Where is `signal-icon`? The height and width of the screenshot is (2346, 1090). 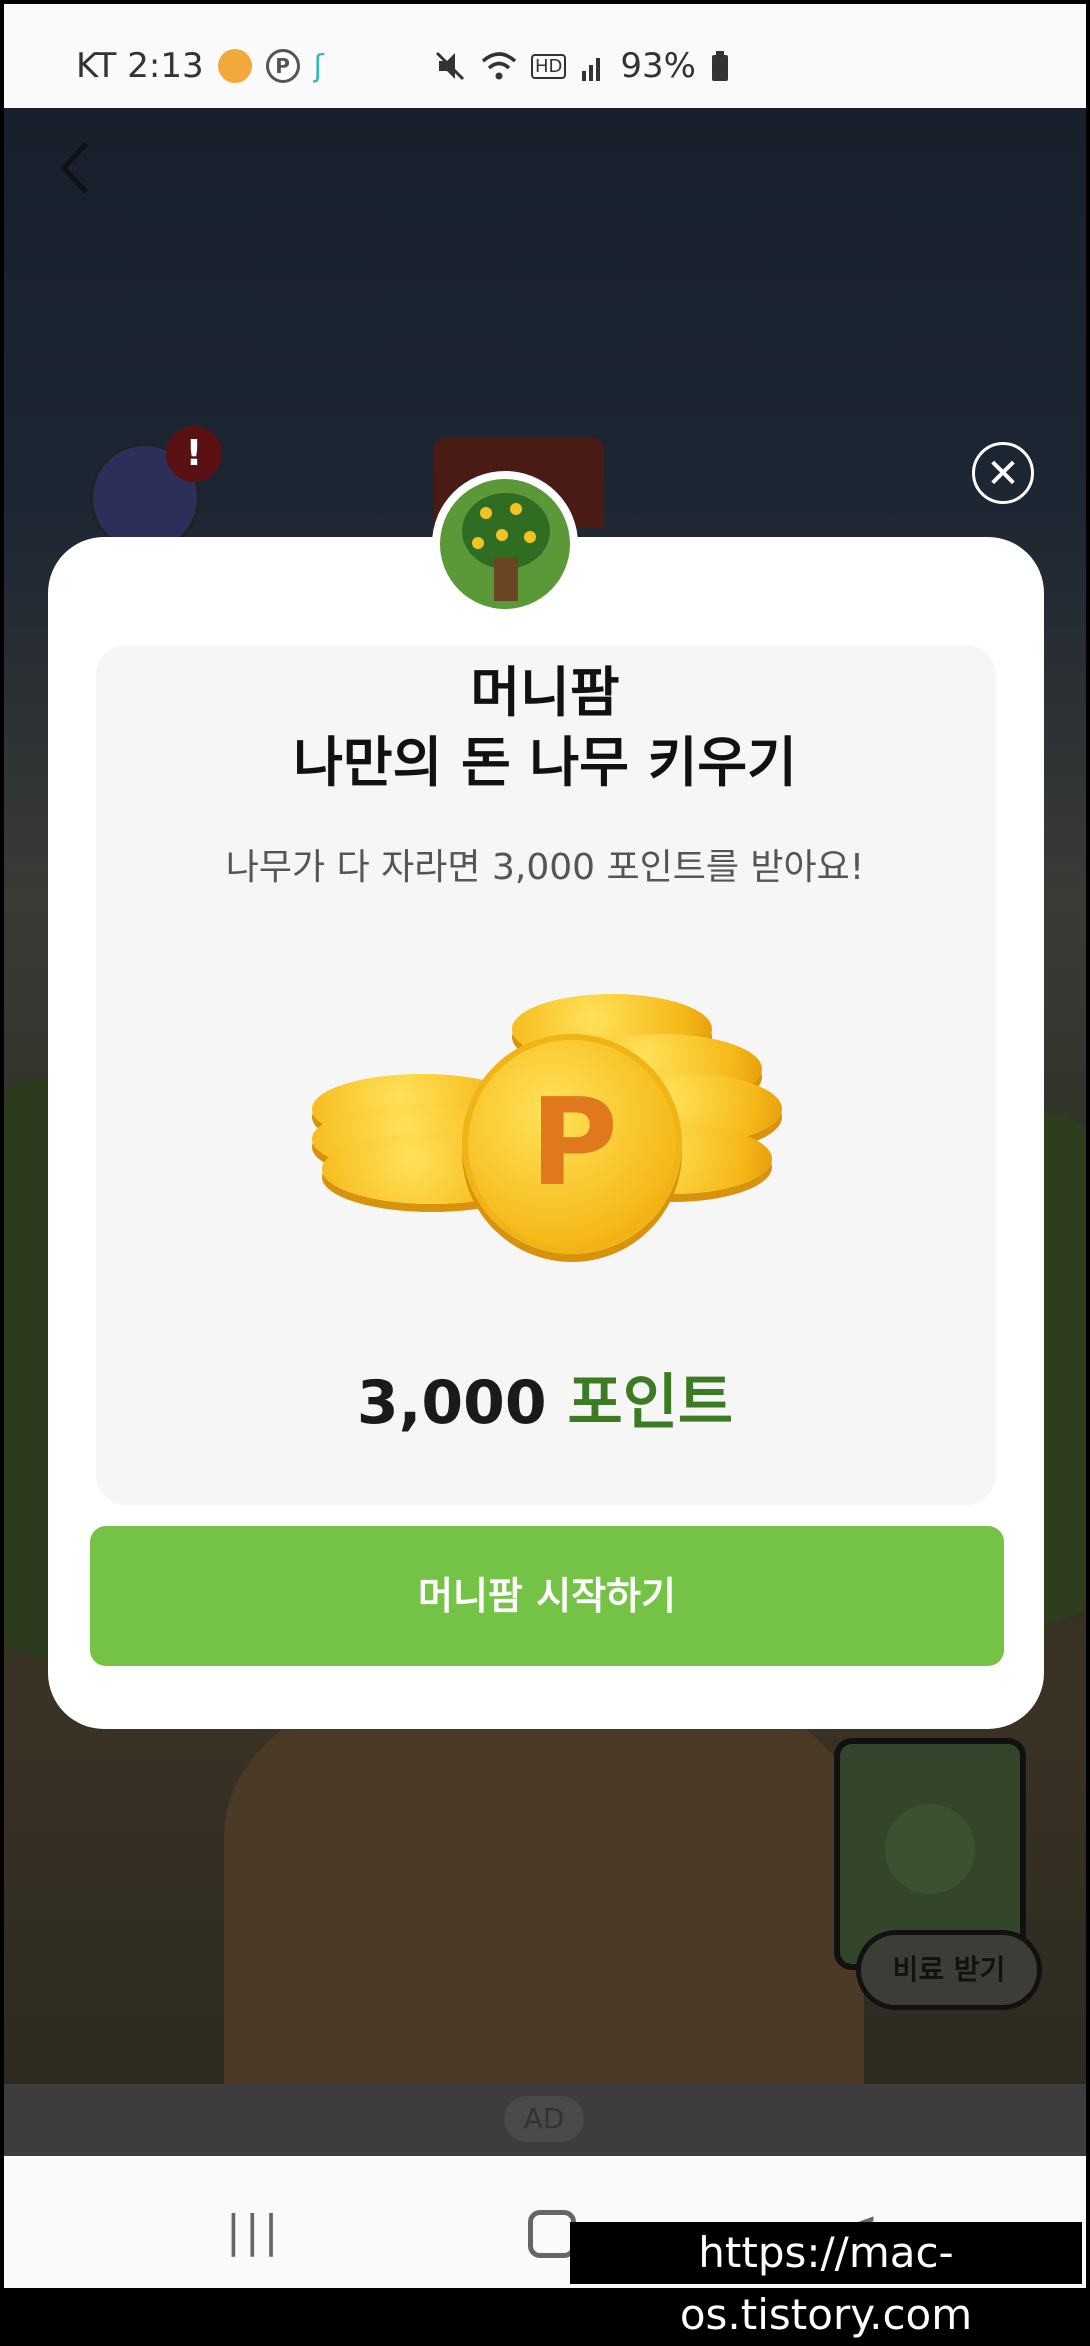 signal-icon is located at coordinates (591, 69).